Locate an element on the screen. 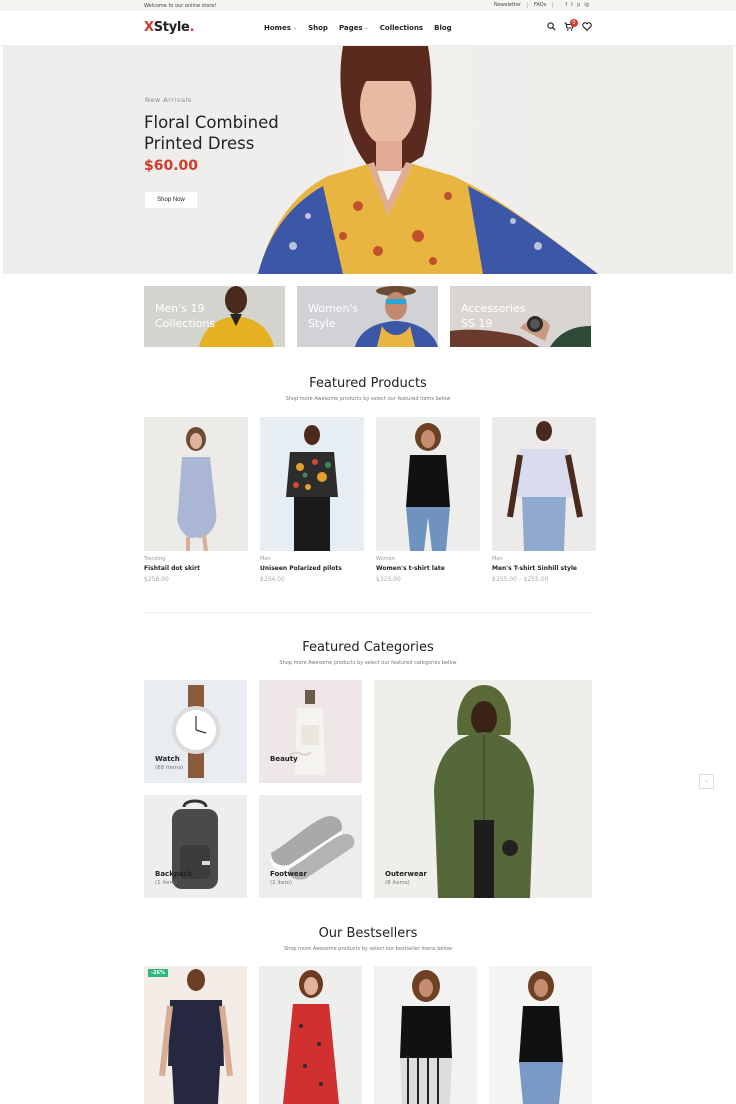 The height and width of the screenshot is (1104, 736). banner-accessories: Accessories SS 19 is located at coordinates (520, 316).